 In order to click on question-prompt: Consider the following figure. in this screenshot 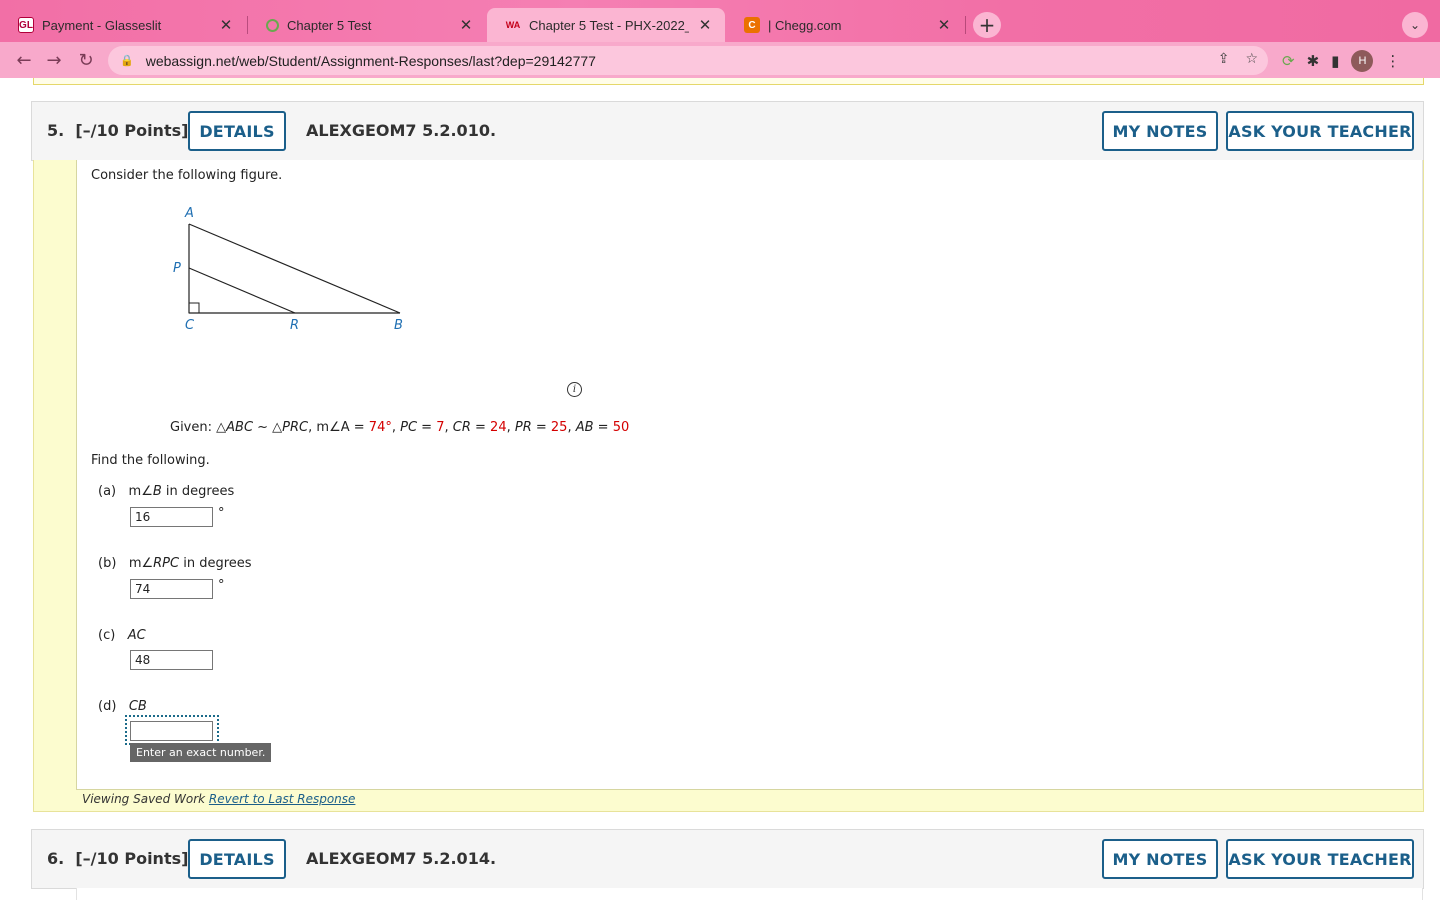, I will do `click(187, 175)`.